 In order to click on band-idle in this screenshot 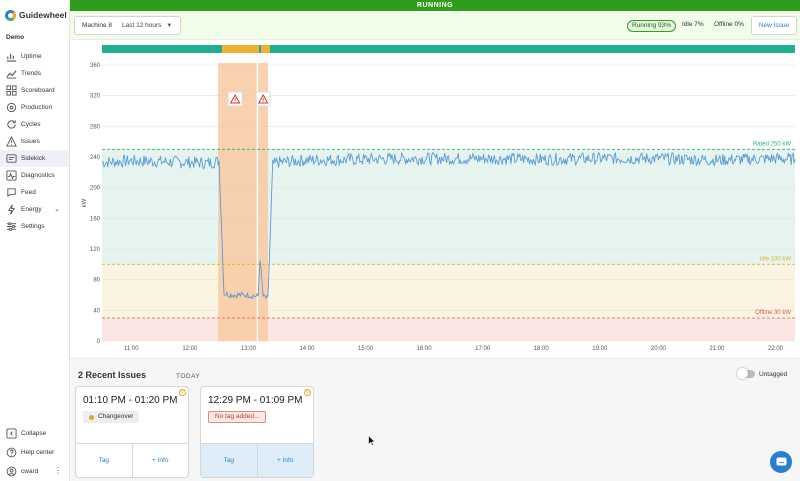, I will do `click(448, 291)`.